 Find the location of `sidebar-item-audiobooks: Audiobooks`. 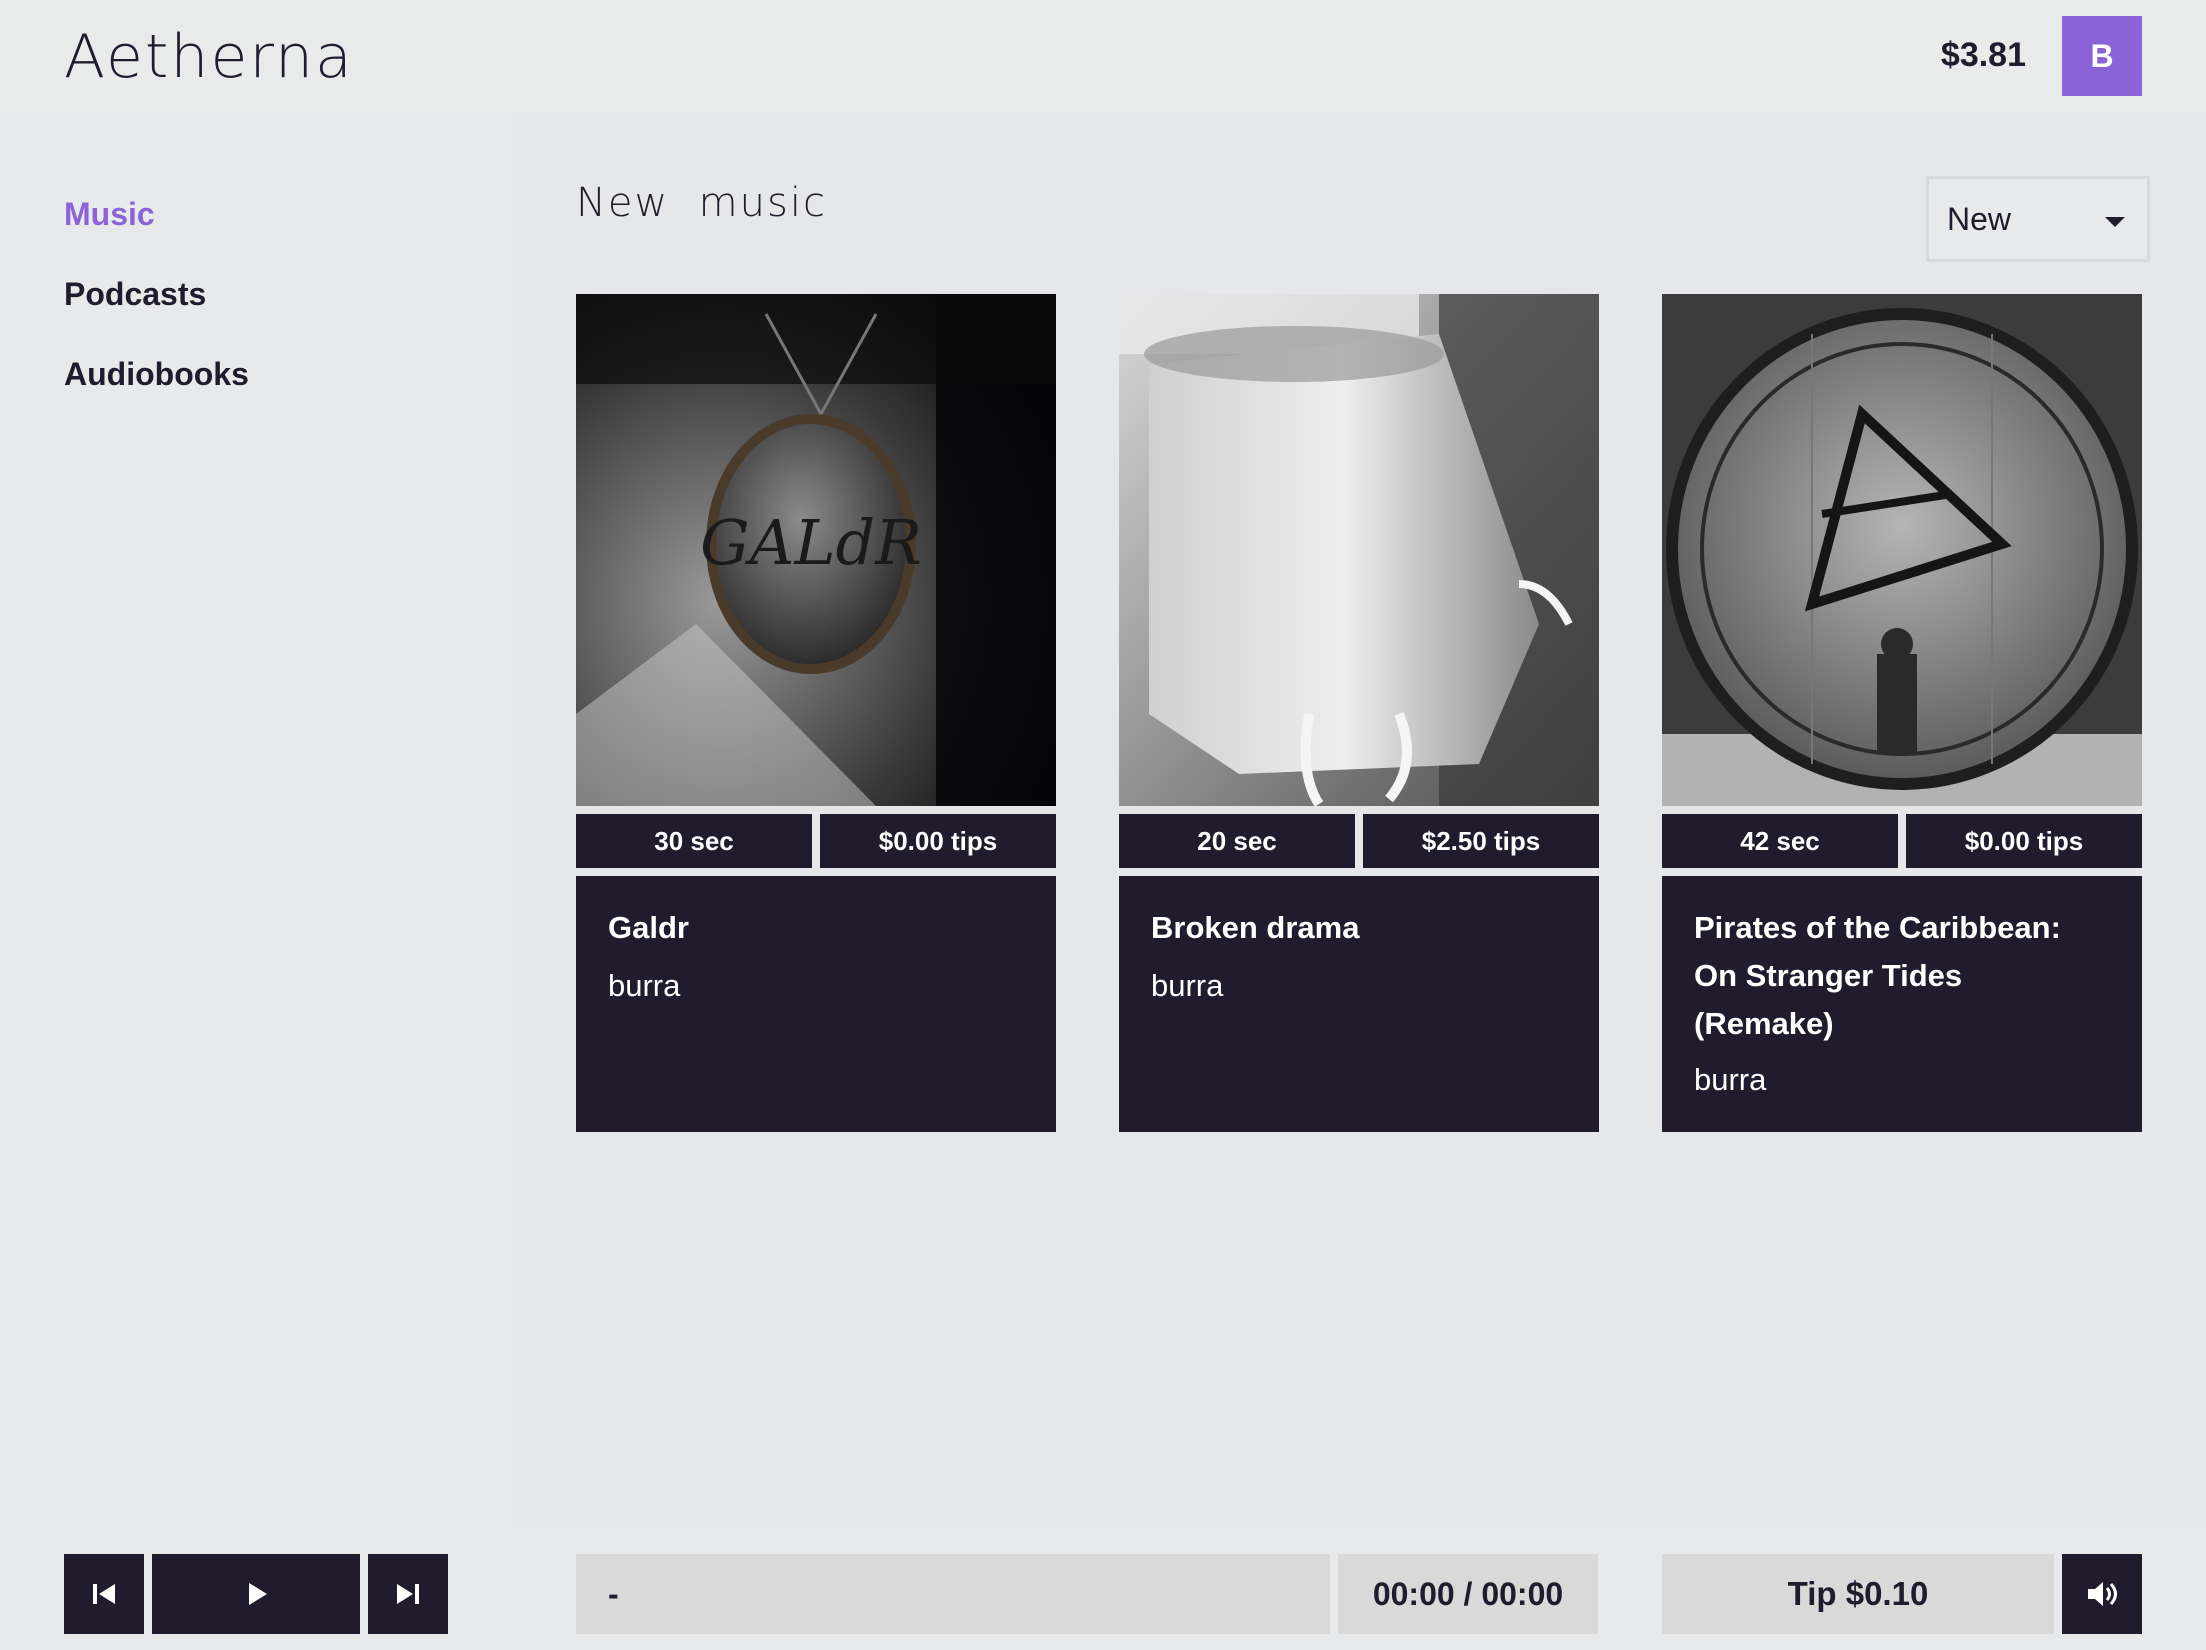

sidebar-item-audiobooks: Audiobooks is located at coordinates (156, 374).